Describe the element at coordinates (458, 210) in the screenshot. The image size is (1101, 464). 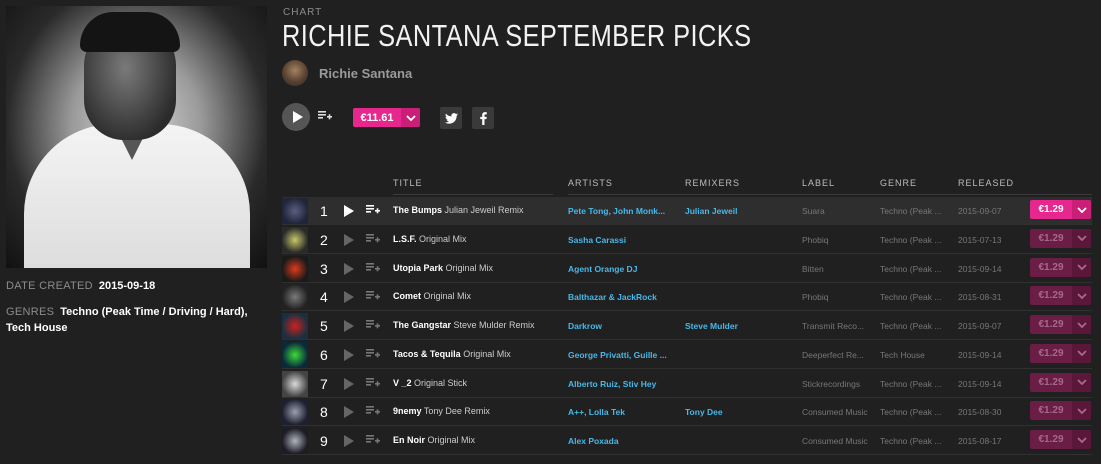
I see `track-title: The Bumps Julian Jeweil Remix` at that location.